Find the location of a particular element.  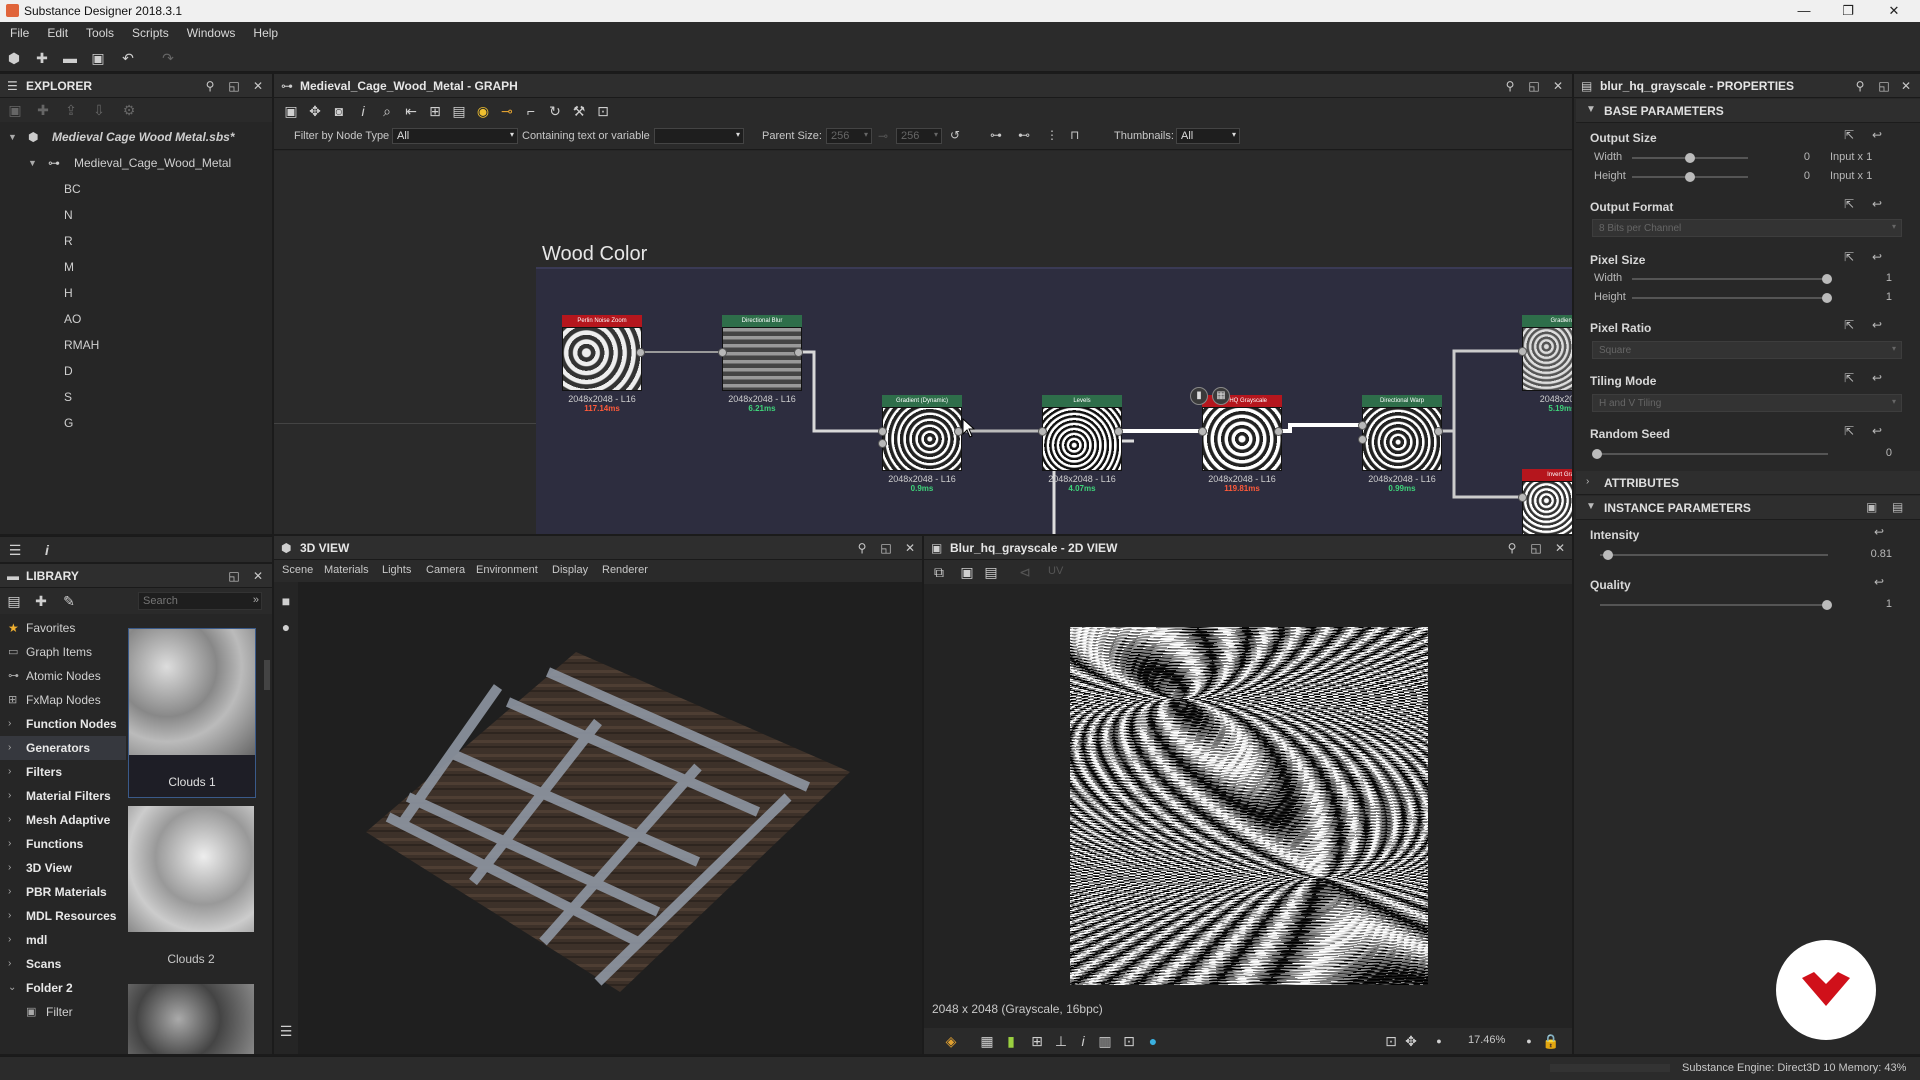

output-item: M is located at coordinates (69, 267).